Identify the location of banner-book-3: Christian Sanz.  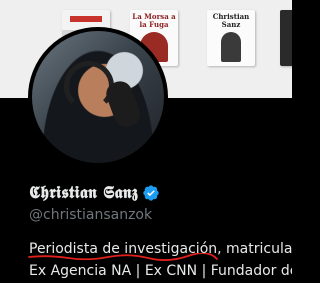
(231, 38).